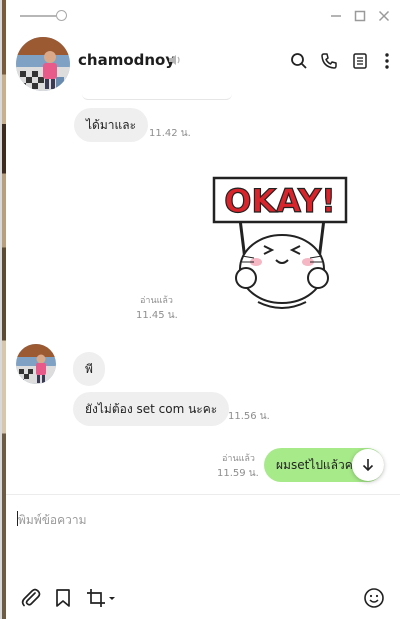 Image resolution: width=400 pixels, height=619 pixels. Describe the element at coordinates (360, 61) in the screenshot. I see `notes-icon` at that location.